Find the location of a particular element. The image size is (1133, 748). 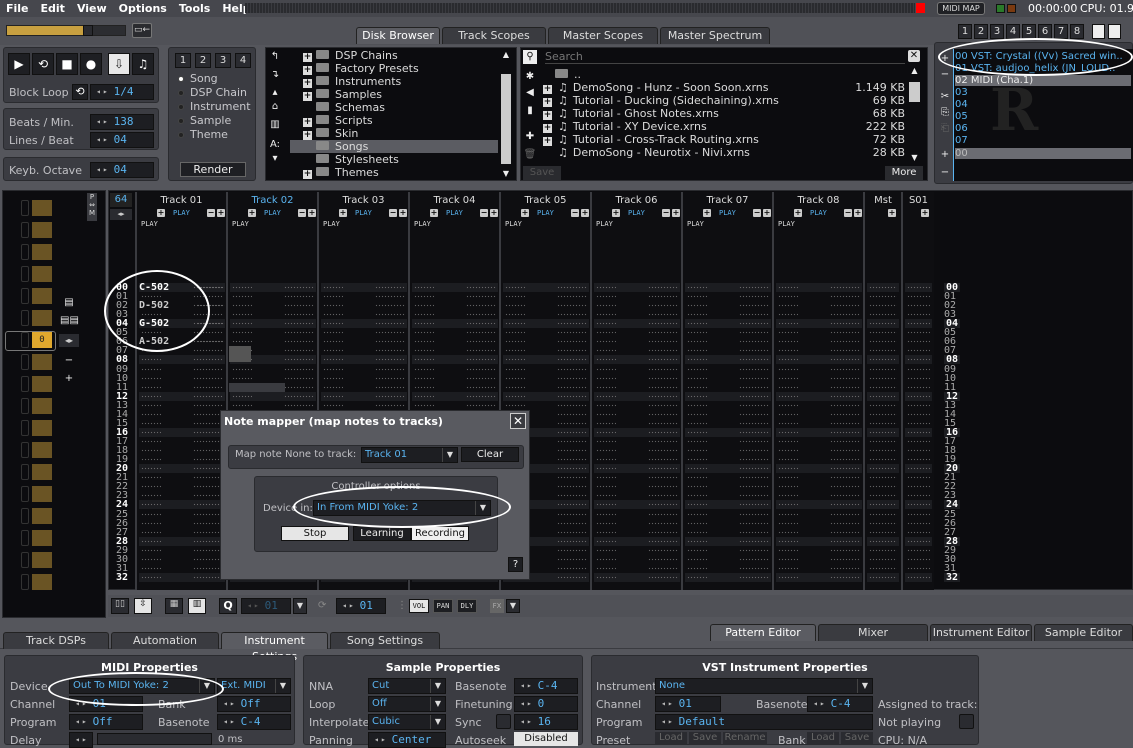

clear-button: Clear is located at coordinates (490, 454).